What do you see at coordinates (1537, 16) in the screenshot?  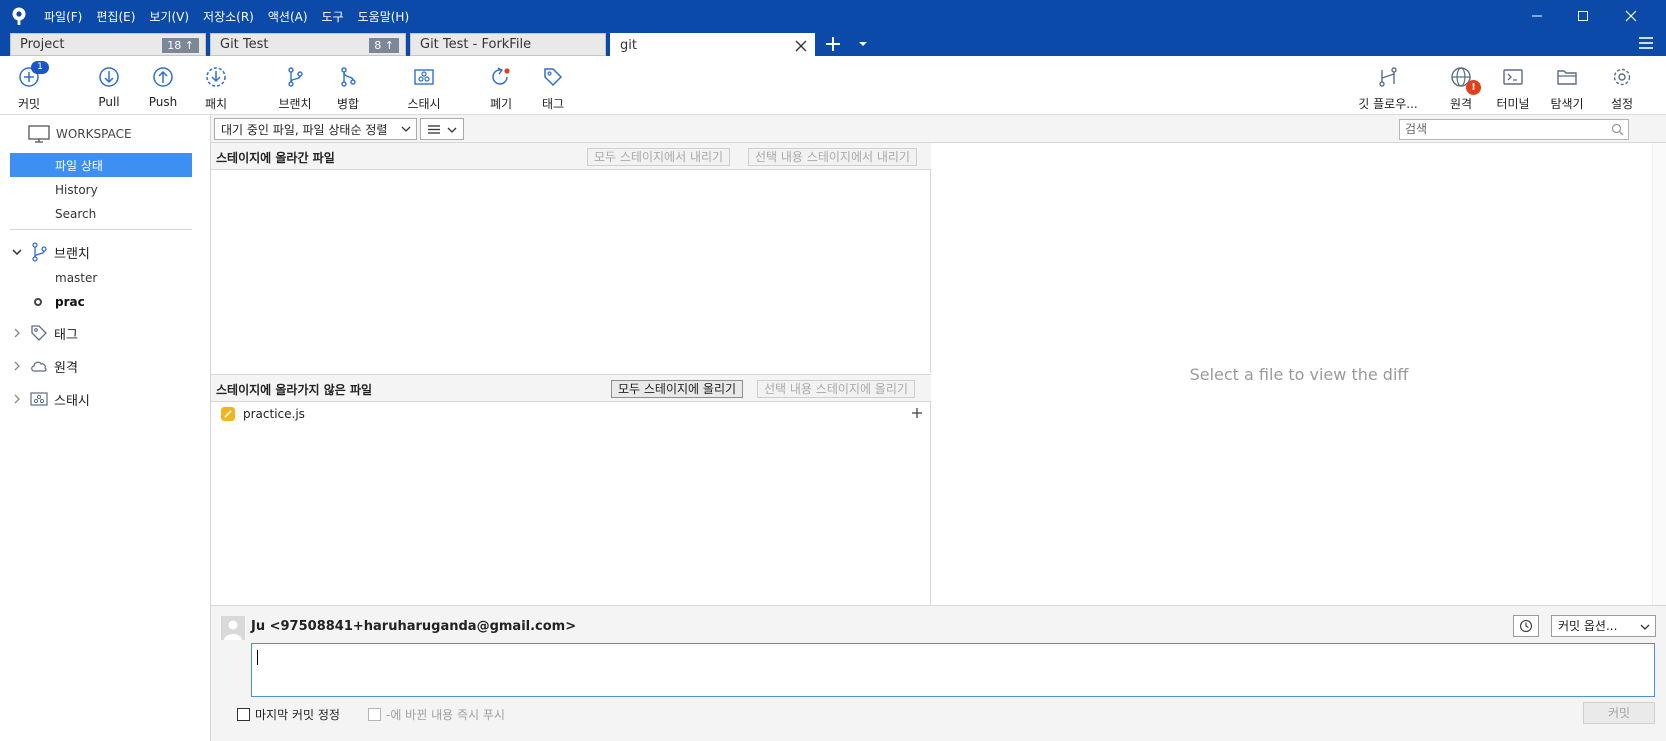 I see `minimize-button` at bounding box center [1537, 16].